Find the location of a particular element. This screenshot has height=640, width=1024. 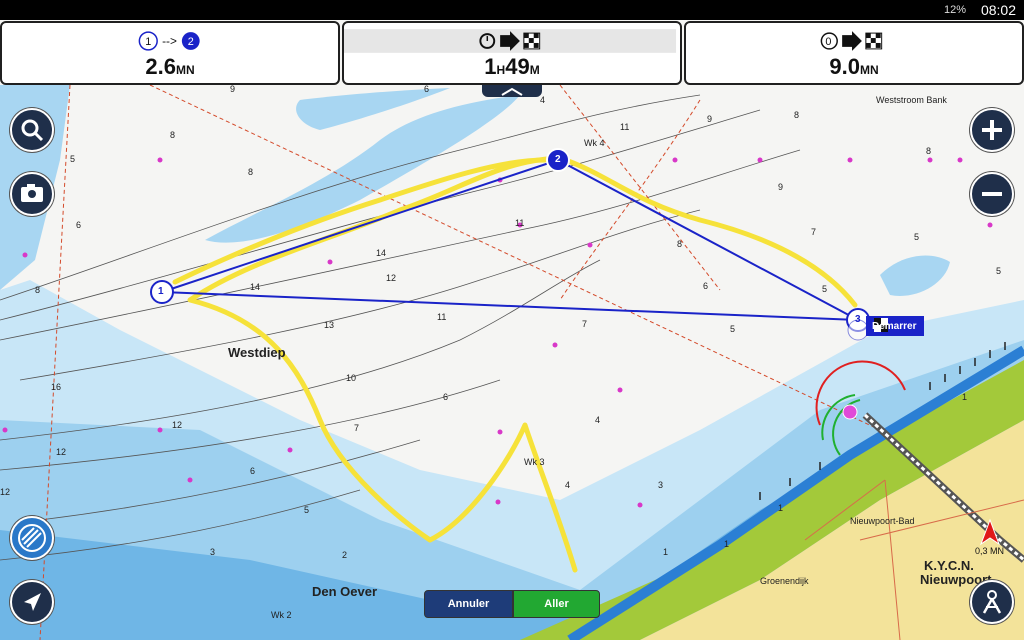

battery-level: 12% is located at coordinates (954, 10).